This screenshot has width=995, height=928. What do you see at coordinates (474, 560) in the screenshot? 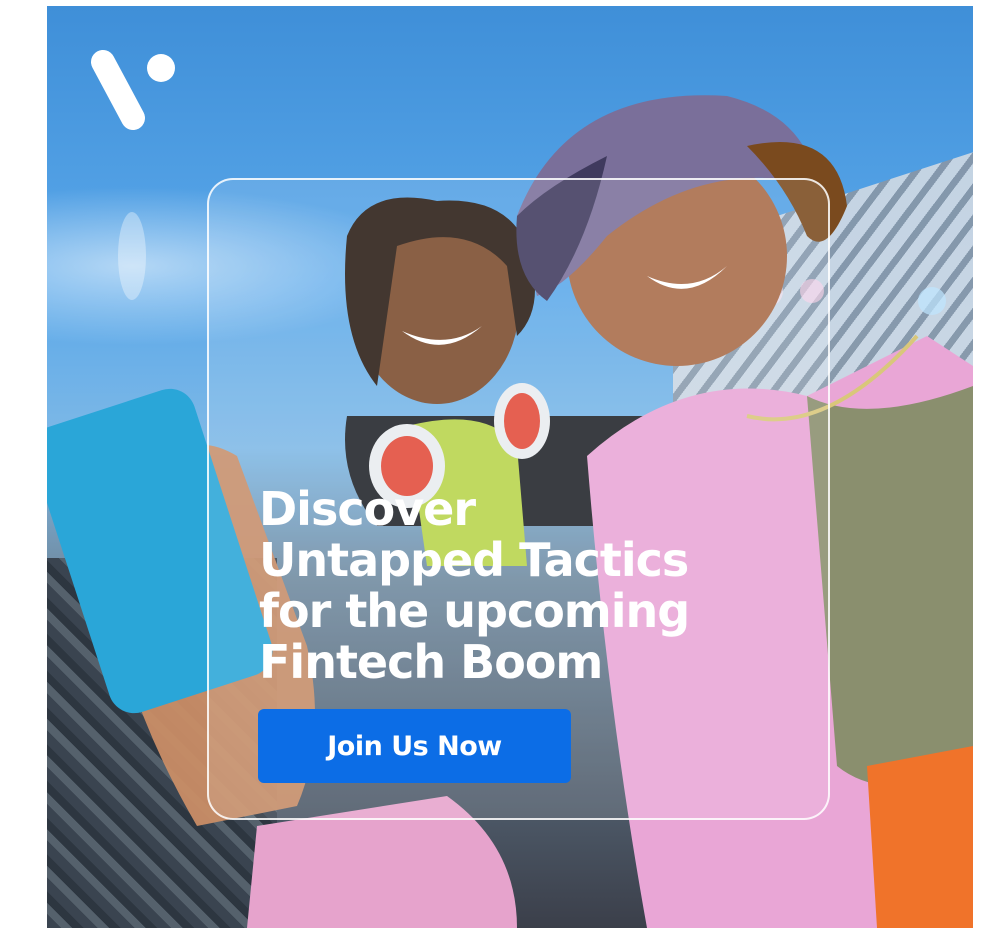
I see `headline-line-2: Untapped Tactics` at bounding box center [474, 560].